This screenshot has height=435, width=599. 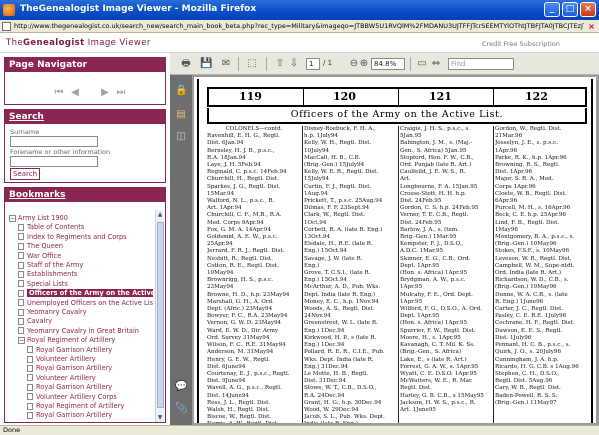 I want to click on bookmark-item: Volunteer Artillery Corps, so click(x=72, y=397).